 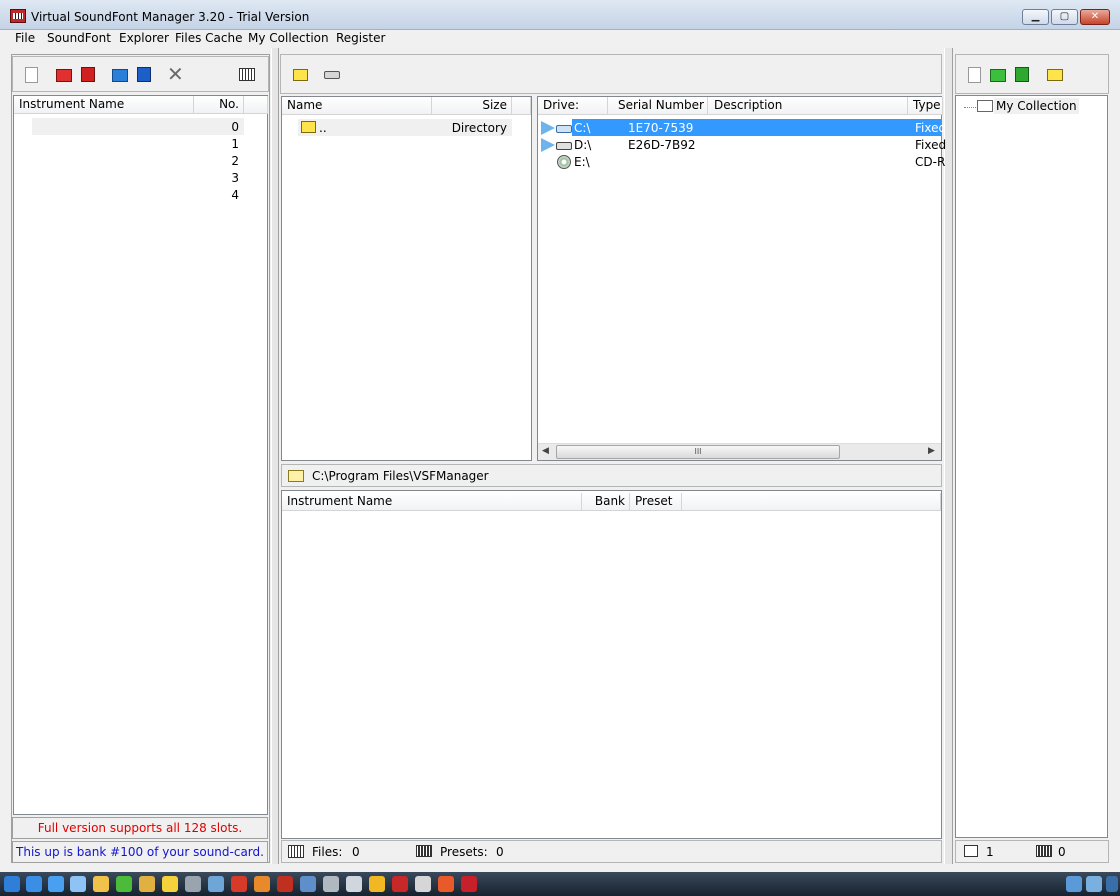 I want to click on maximize-button: ▢, so click(x=1064, y=17).